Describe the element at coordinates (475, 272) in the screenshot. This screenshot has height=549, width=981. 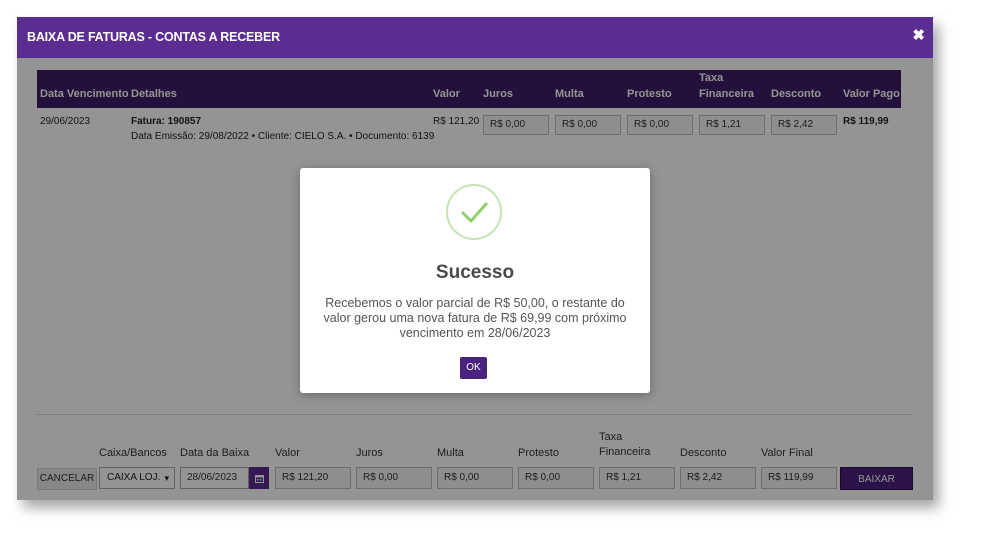
I see `modal-title: Sucesso` at that location.